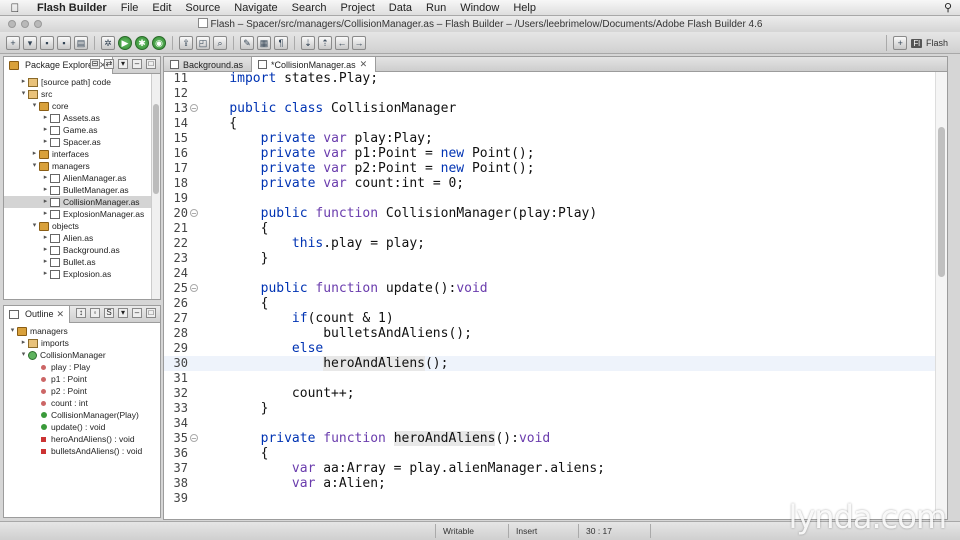 The image size is (960, 540). Describe the element at coordinates (82, 427) in the screenshot. I see `tree-item: update() : void` at that location.